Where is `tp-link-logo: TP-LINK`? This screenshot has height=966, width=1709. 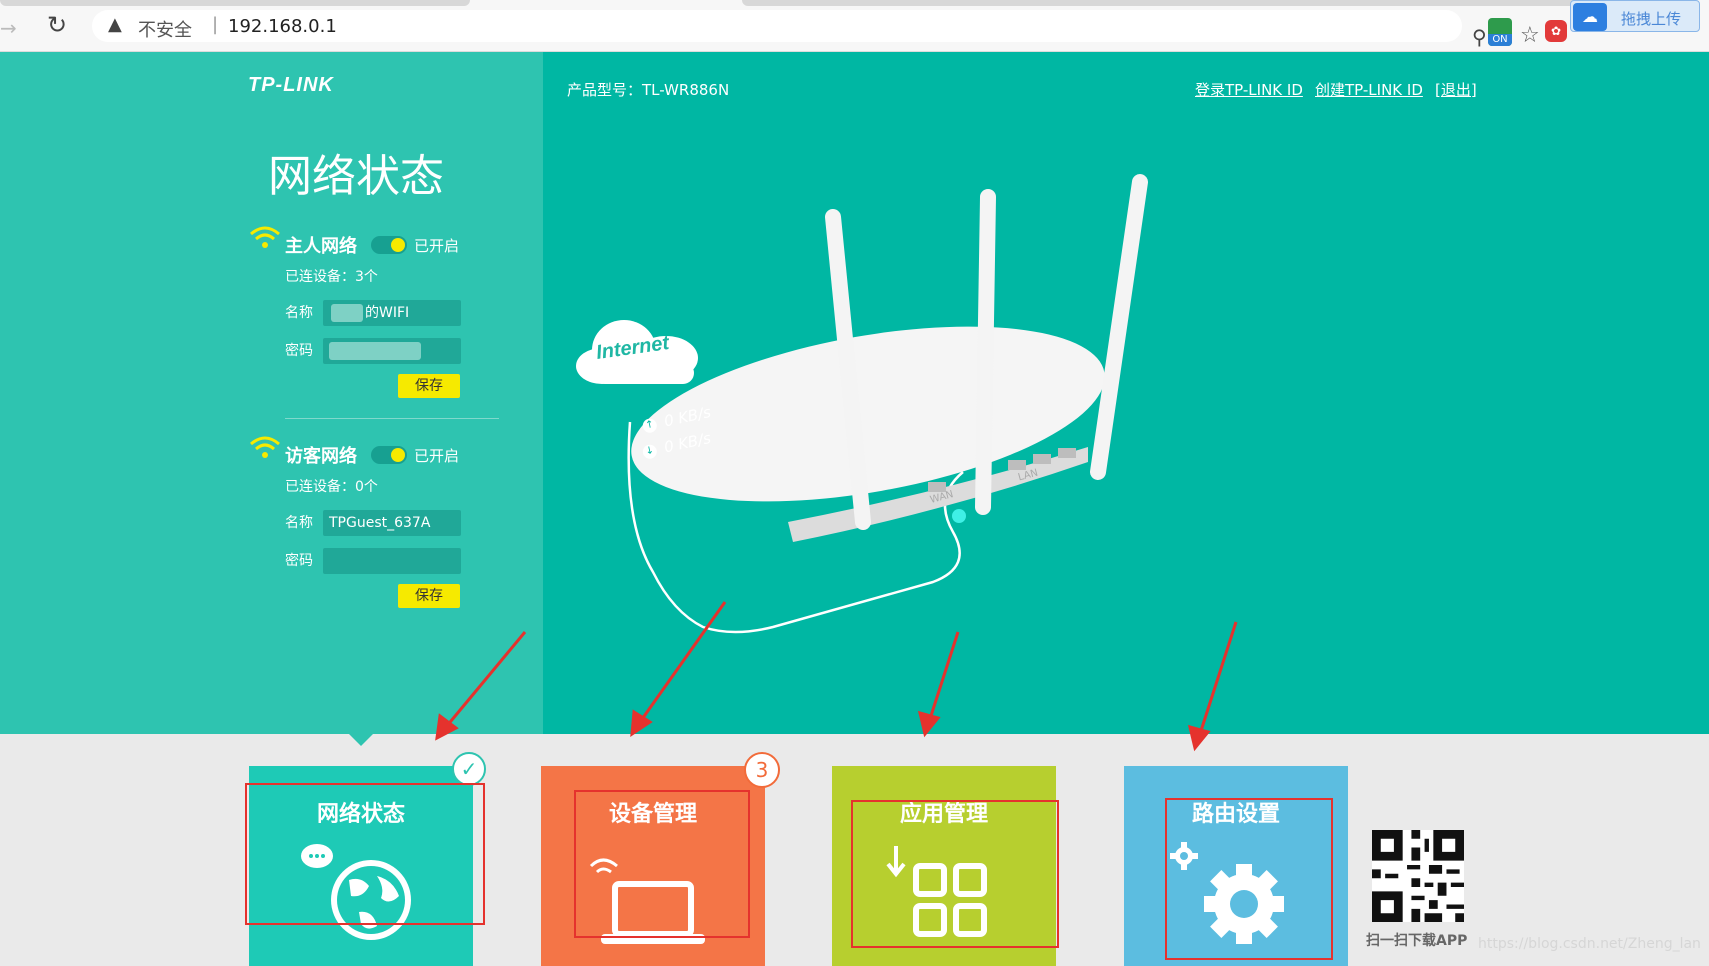
tp-link-logo: TP-LINK is located at coordinates (291, 85).